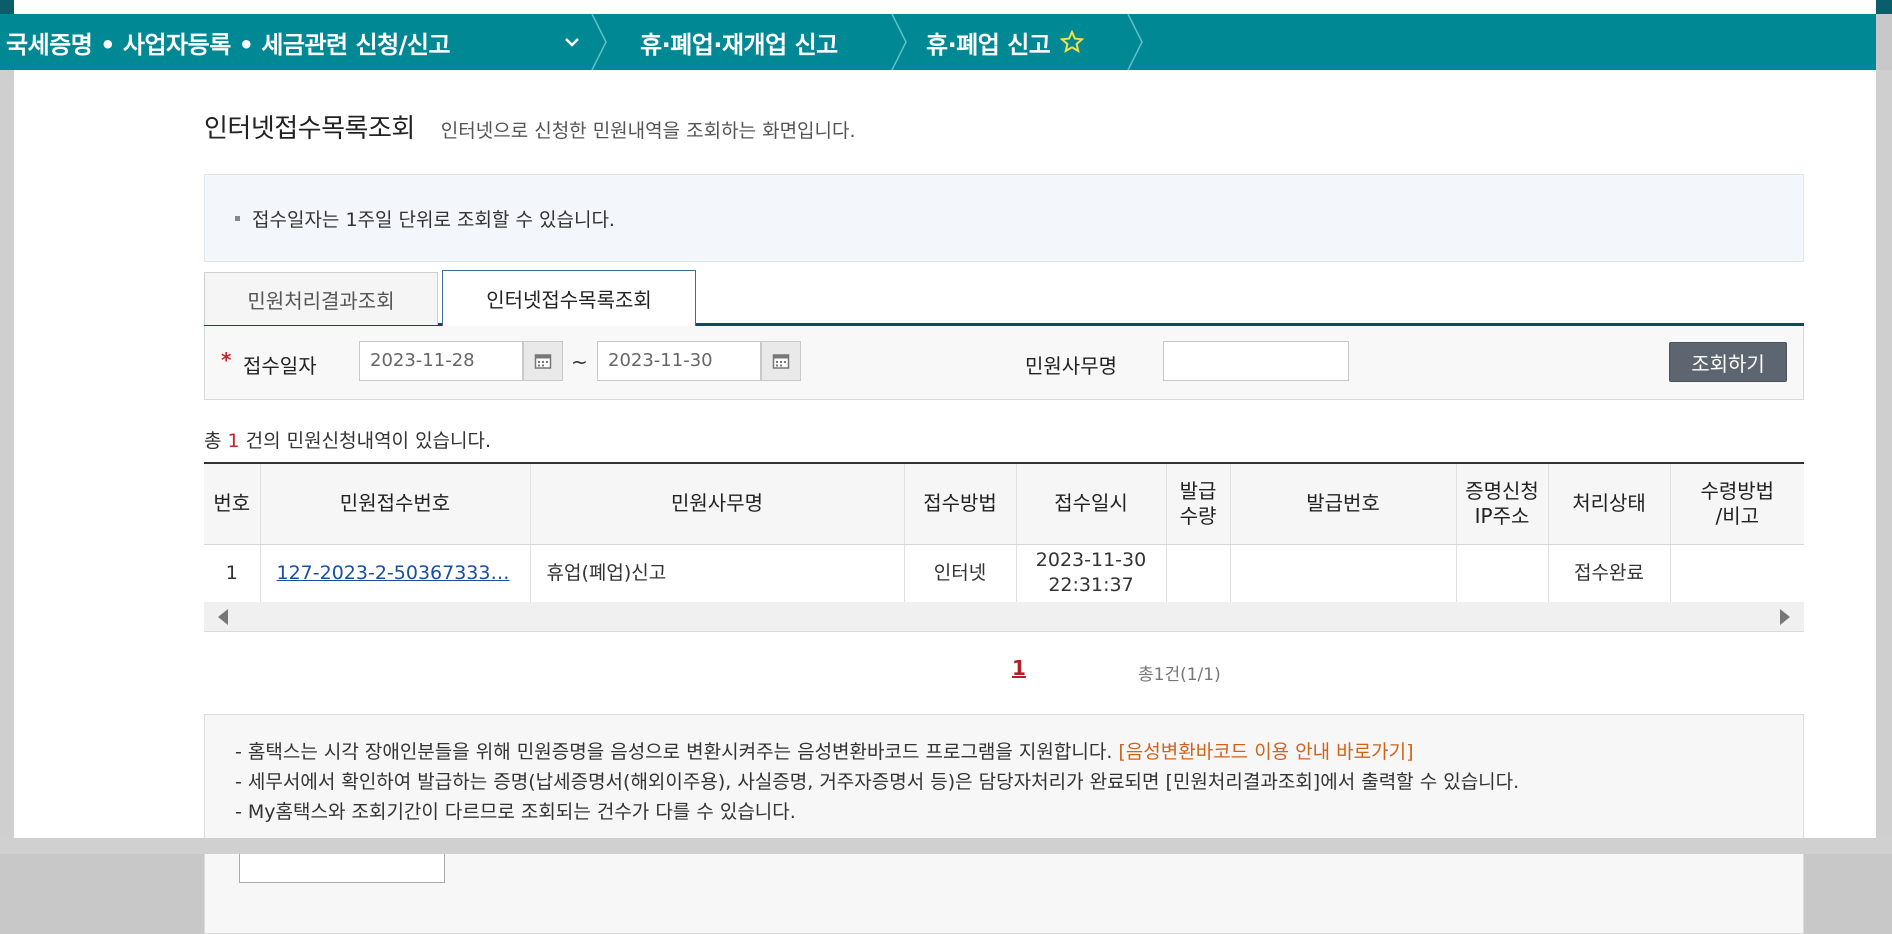  What do you see at coordinates (223, 617) in the screenshot?
I see `scroll-left-icon` at bounding box center [223, 617].